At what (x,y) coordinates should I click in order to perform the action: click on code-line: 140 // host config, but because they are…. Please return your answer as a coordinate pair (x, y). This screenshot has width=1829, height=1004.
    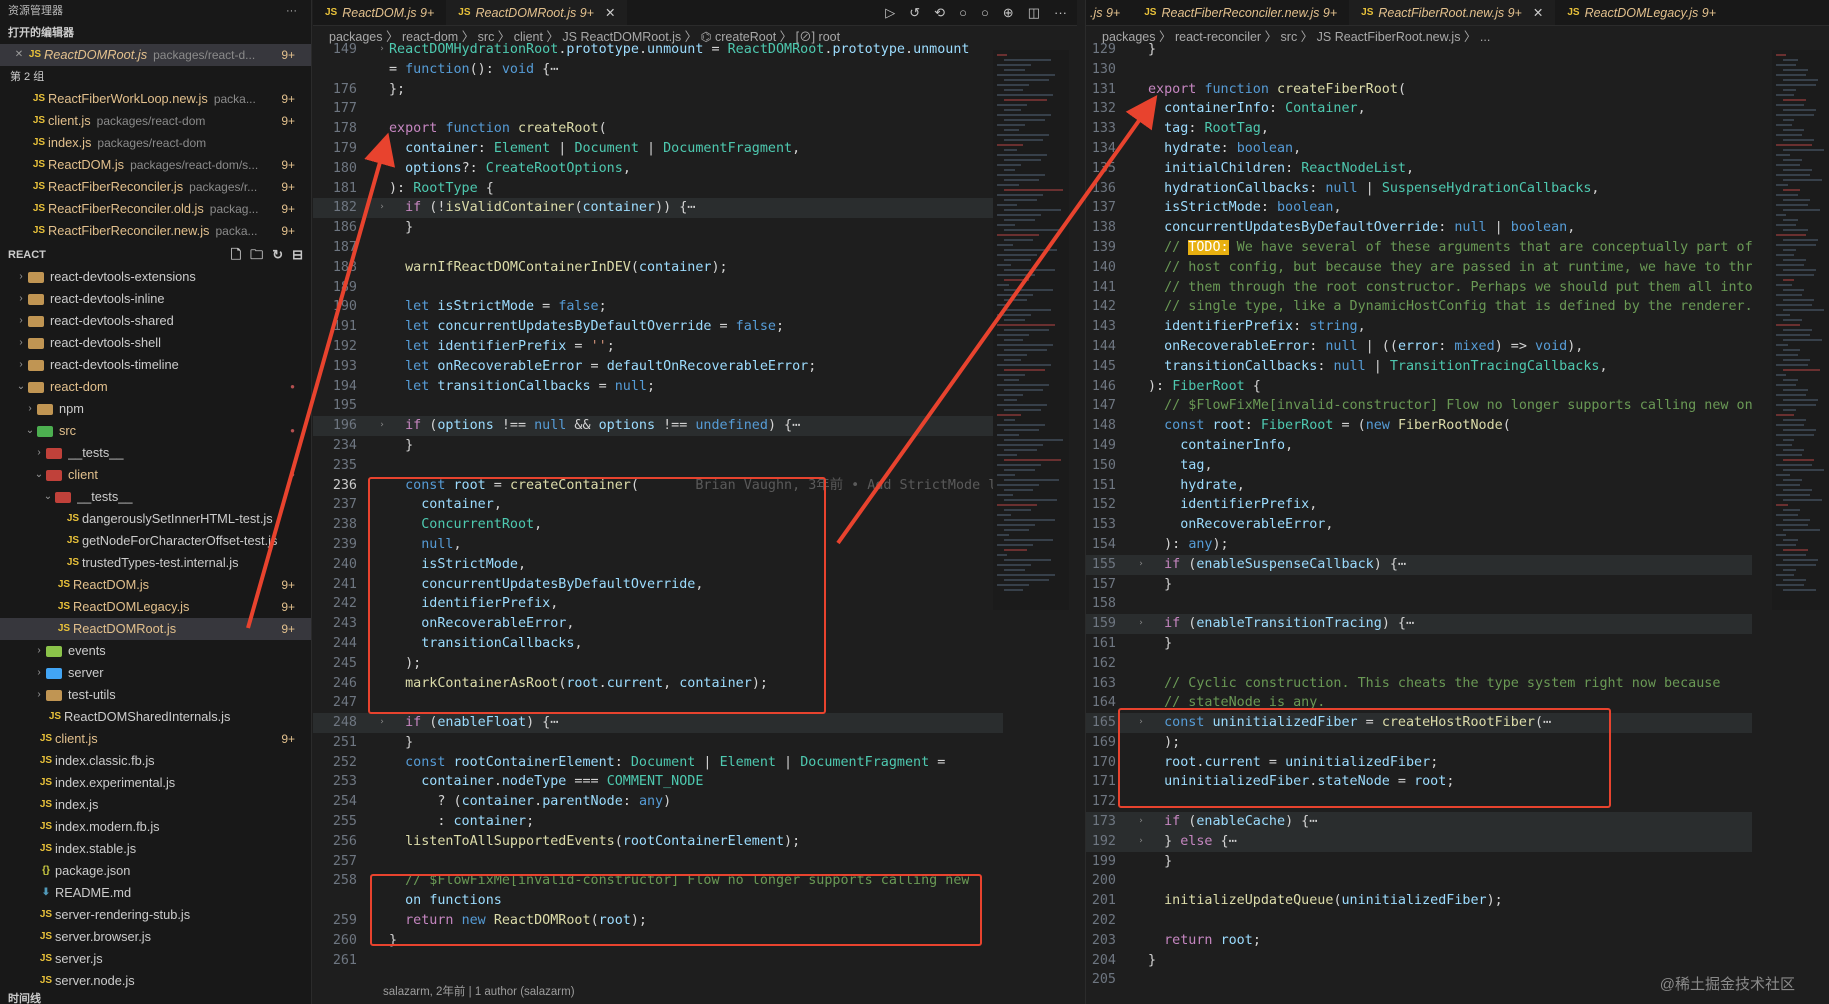
    Looking at the image, I should click on (1419, 268).